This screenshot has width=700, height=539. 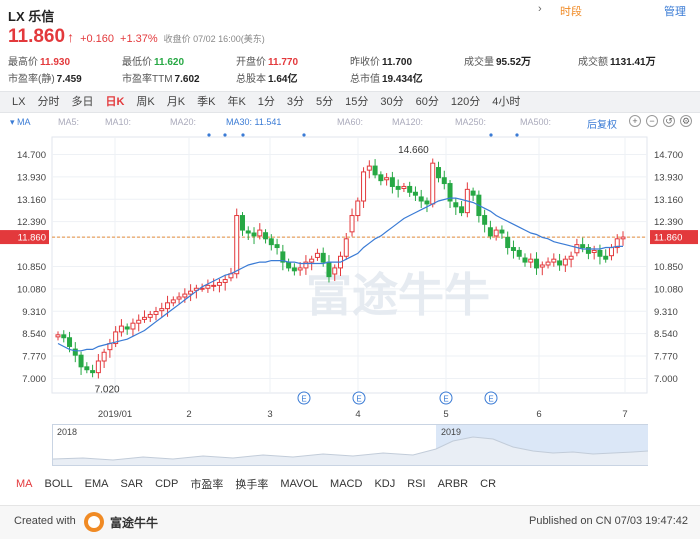 I want to click on adjust-button: 后复权, so click(x=602, y=123).